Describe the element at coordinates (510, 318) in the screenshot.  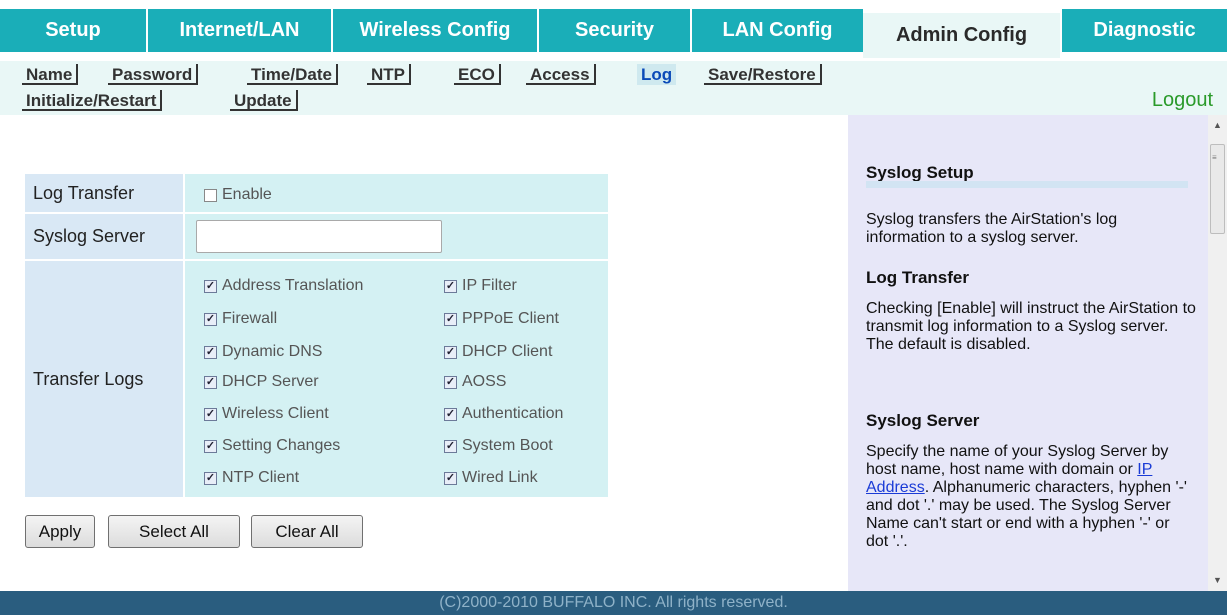
I see `log-option-label: PPPoE Client` at that location.